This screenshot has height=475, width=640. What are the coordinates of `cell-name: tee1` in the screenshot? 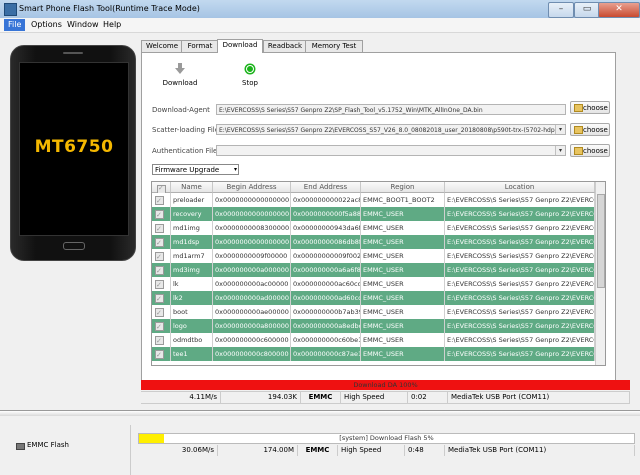 It's located at (192, 354).